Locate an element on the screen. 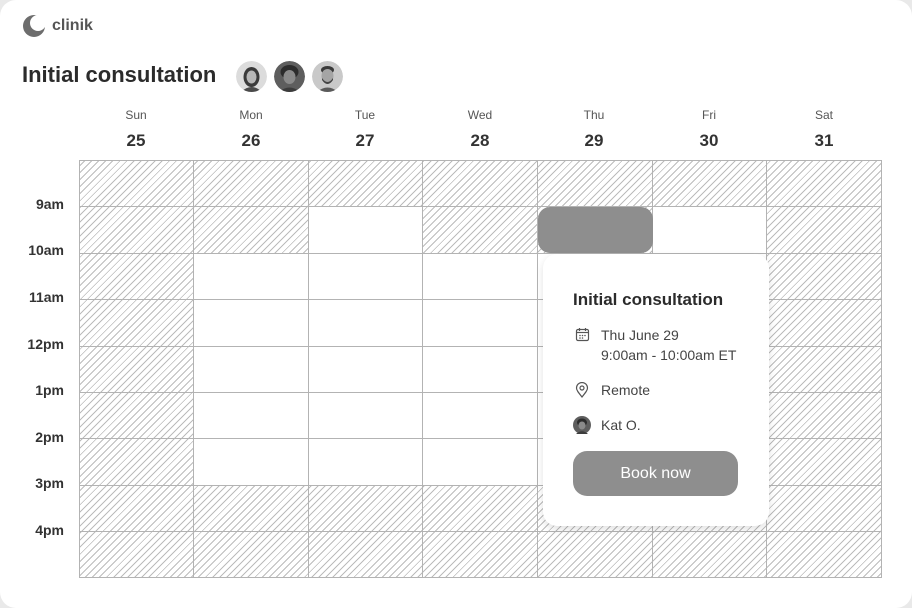 The width and height of the screenshot is (912, 608). calendar-icon is located at coordinates (582, 334).